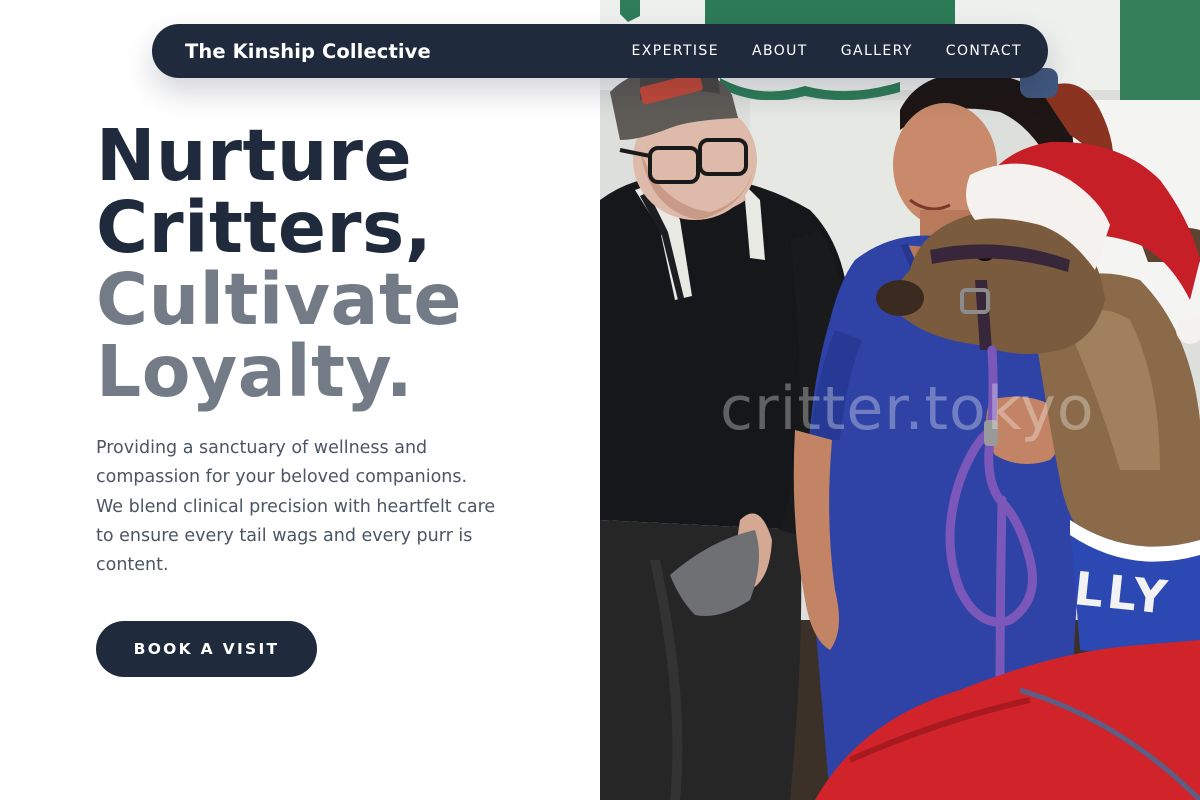 This screenshot has height=800, width=1200. I want to click on headline-line-3: Cultivate, so click(279, 299).